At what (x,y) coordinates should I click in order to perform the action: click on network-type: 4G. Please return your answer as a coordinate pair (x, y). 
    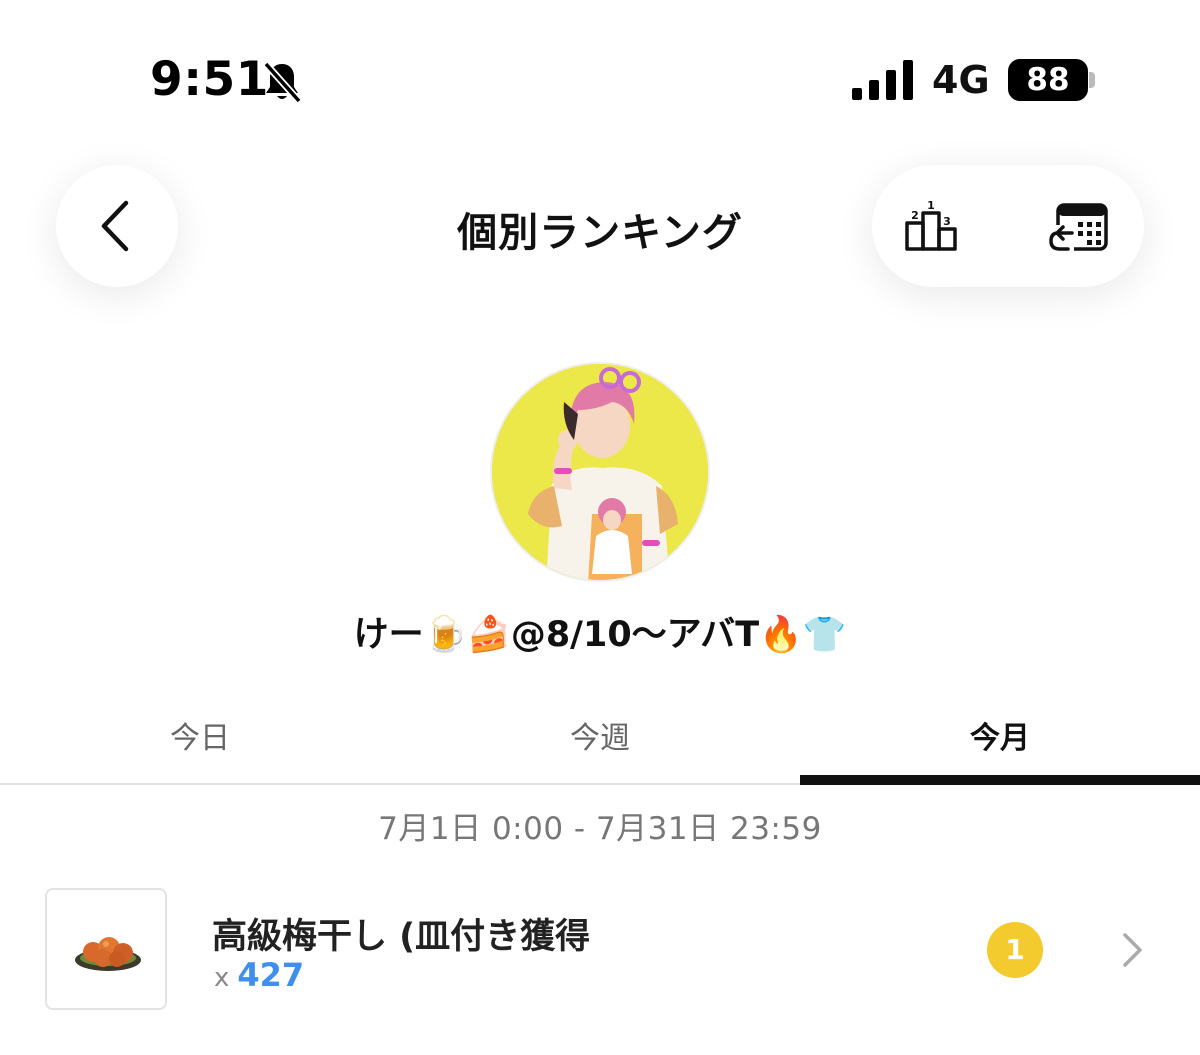
    Looking at the image, I should click on (961, 80).